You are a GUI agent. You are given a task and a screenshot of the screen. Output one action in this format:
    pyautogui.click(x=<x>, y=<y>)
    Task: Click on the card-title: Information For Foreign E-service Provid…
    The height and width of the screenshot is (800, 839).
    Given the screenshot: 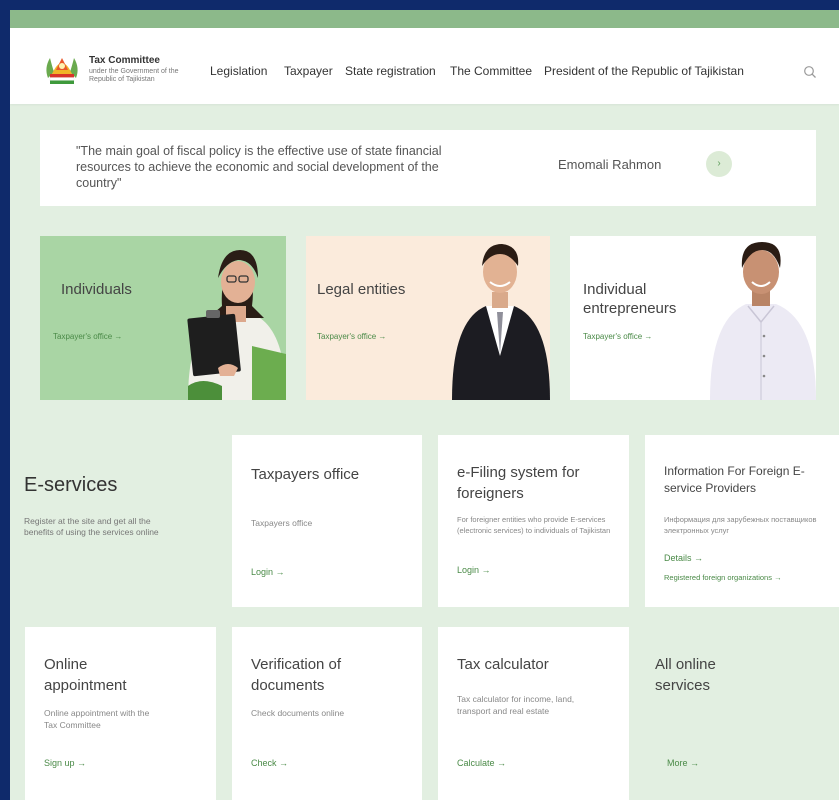 What is the action you would take?
    pyautogui.click(x=734, y=479)
    